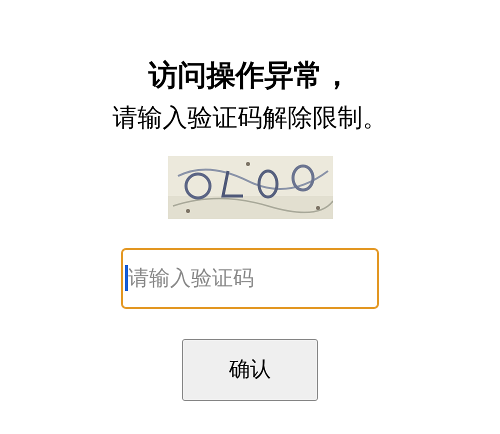 This screenshot has width=500, height=434. Describe the element at coordinates (250, 278) in the screenshot. I see `captcha-input-field: 请输入验证码` at that location.